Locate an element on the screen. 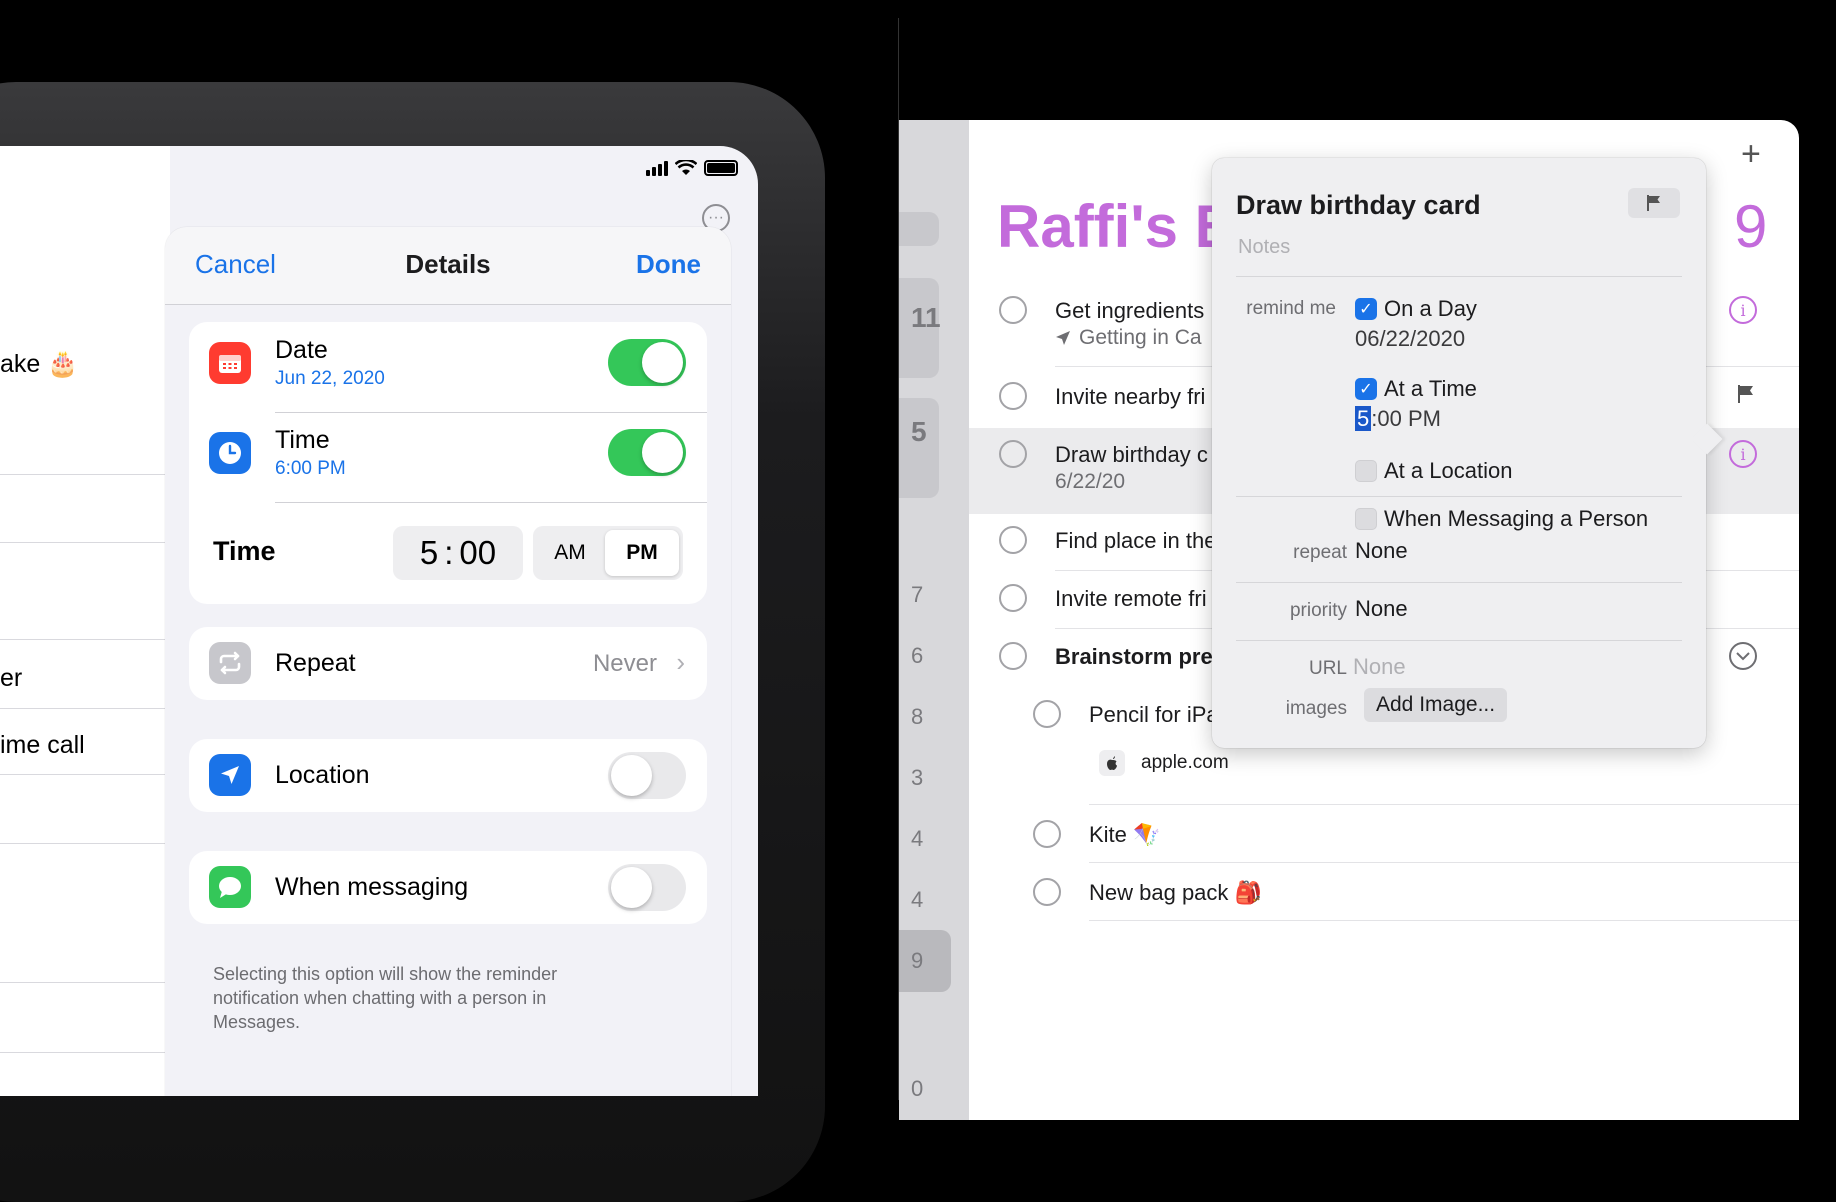  clock-icon is located at coordinates (230, 453).